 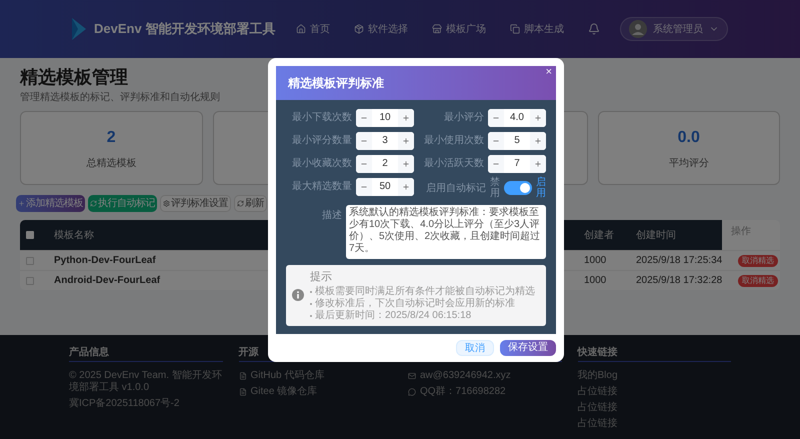 What do you see at coordinates (105, 261) in the screenshot?
I see `template-name: Python-Dev-FourLeaf` at bounding box center [105, 261].